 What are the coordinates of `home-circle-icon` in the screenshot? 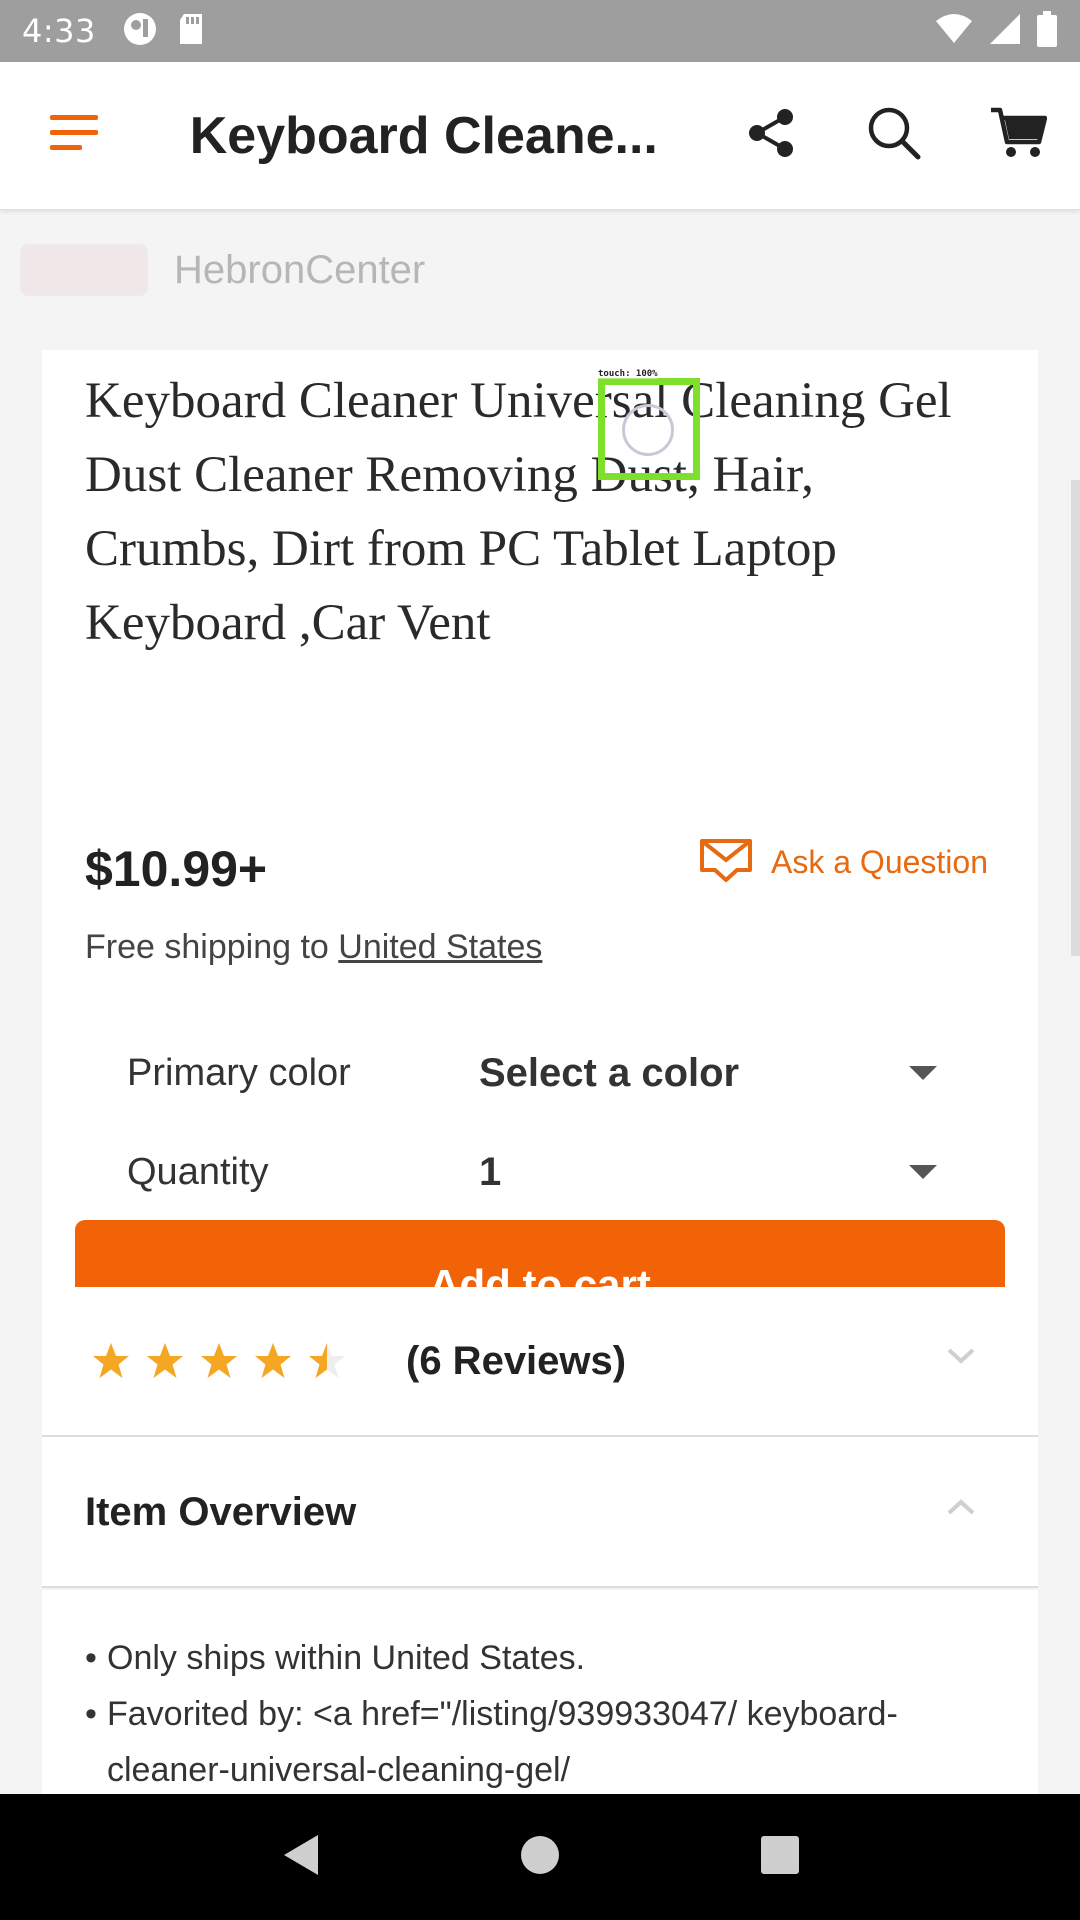 It's located at (540, 1857).